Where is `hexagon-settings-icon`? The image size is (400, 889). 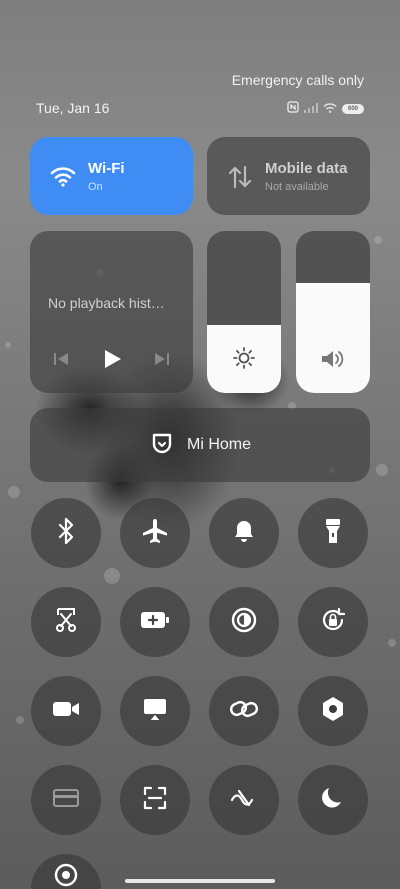
hexagon-settings-icon is located at coordinates (333, 711).